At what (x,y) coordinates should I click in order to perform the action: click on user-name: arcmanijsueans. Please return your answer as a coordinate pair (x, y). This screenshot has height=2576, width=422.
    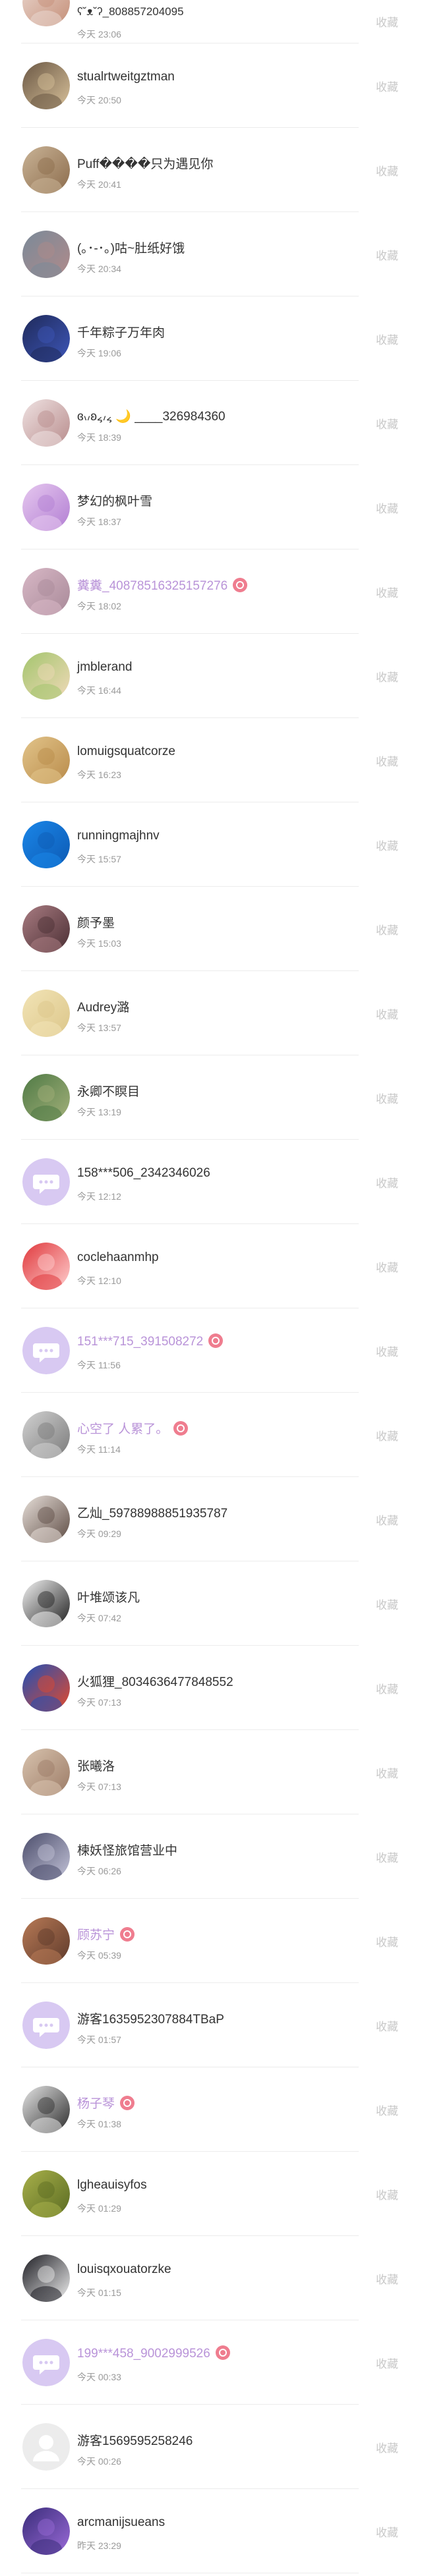
    Looking at the image, I should click on (121, 2522).